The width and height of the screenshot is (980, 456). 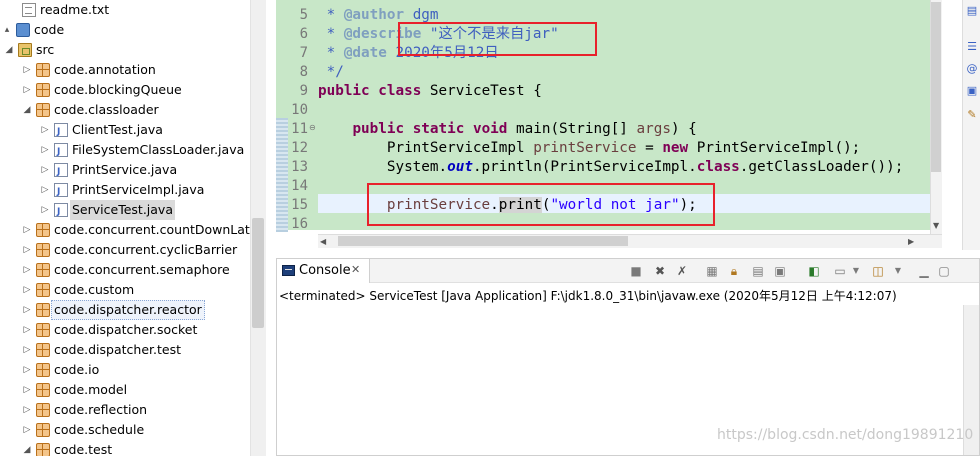 What do you see at coordinates (125, 171) in the screenshot?
I see `tree-item: ▷ PrintService.java` at bounding box center [125, 171].